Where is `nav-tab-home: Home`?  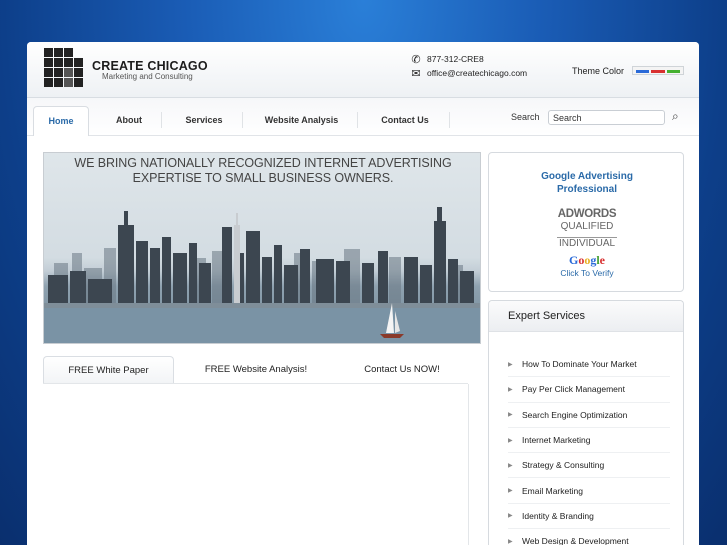
nav-tab-home: Home is located at coordinates (61, 121).